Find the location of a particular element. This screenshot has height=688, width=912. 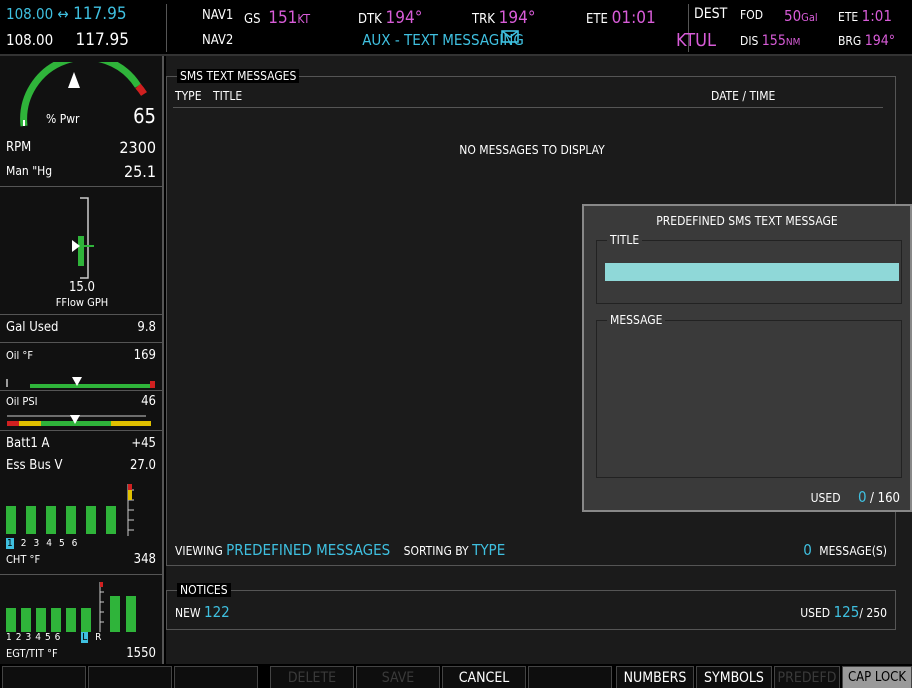

notices-used-value: 125 is located at coordinates (846, 612).